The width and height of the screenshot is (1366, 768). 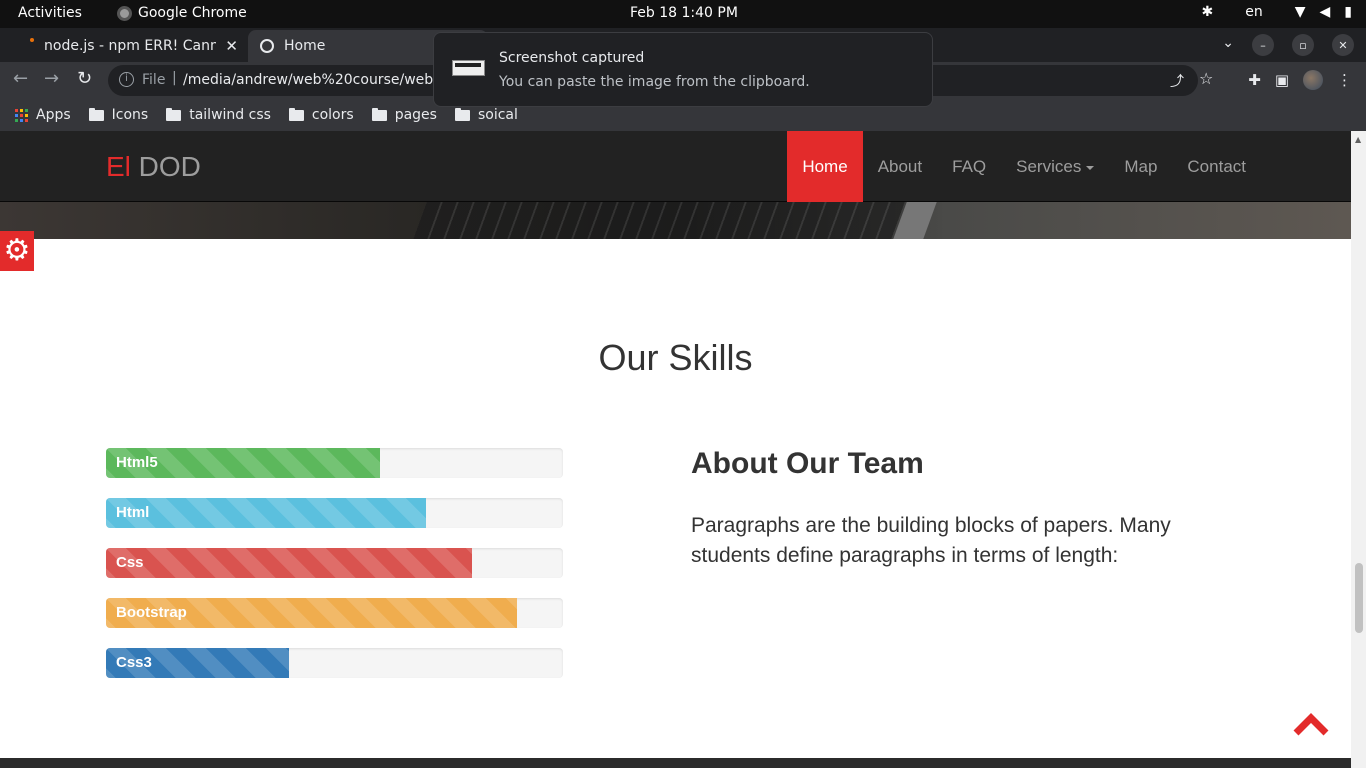 What do you see at coordinates (1228, 43) in the screenshot?
I see `tab-search-chevron-icon: ⌄` at bounding box center [1228, 43].